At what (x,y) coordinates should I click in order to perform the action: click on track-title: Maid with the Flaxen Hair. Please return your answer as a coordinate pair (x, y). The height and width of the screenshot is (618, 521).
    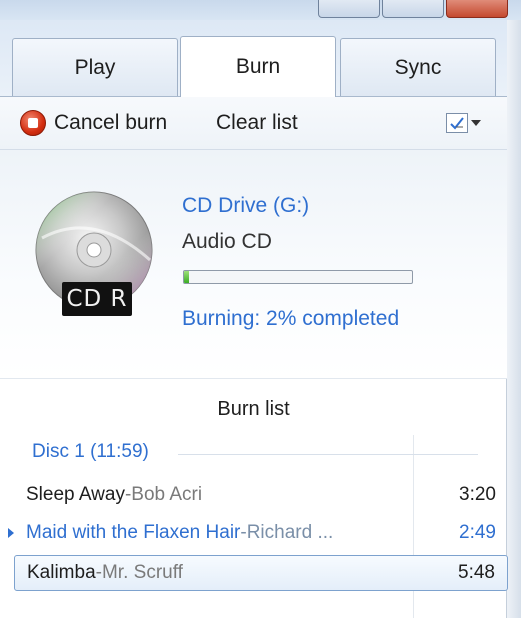
    Looking at the image, I should click on (133, 532).